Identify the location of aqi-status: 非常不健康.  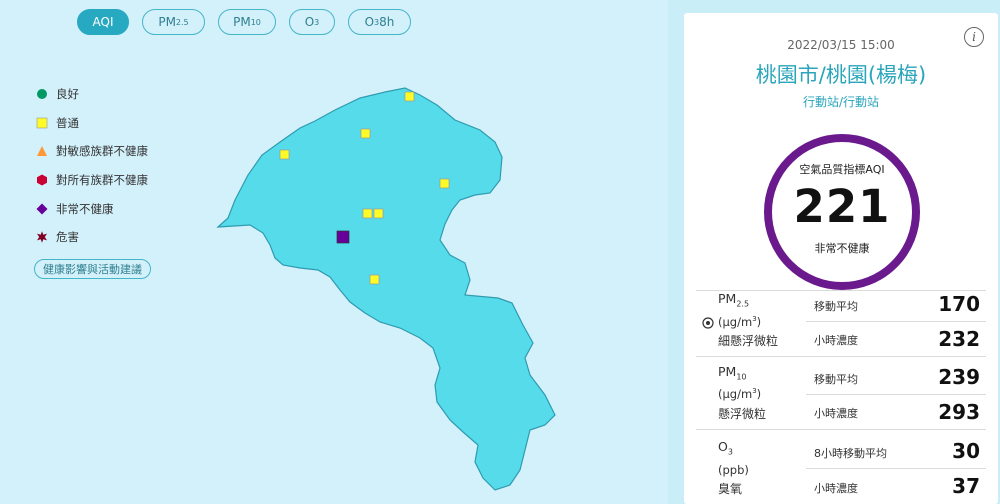
(842, 248).